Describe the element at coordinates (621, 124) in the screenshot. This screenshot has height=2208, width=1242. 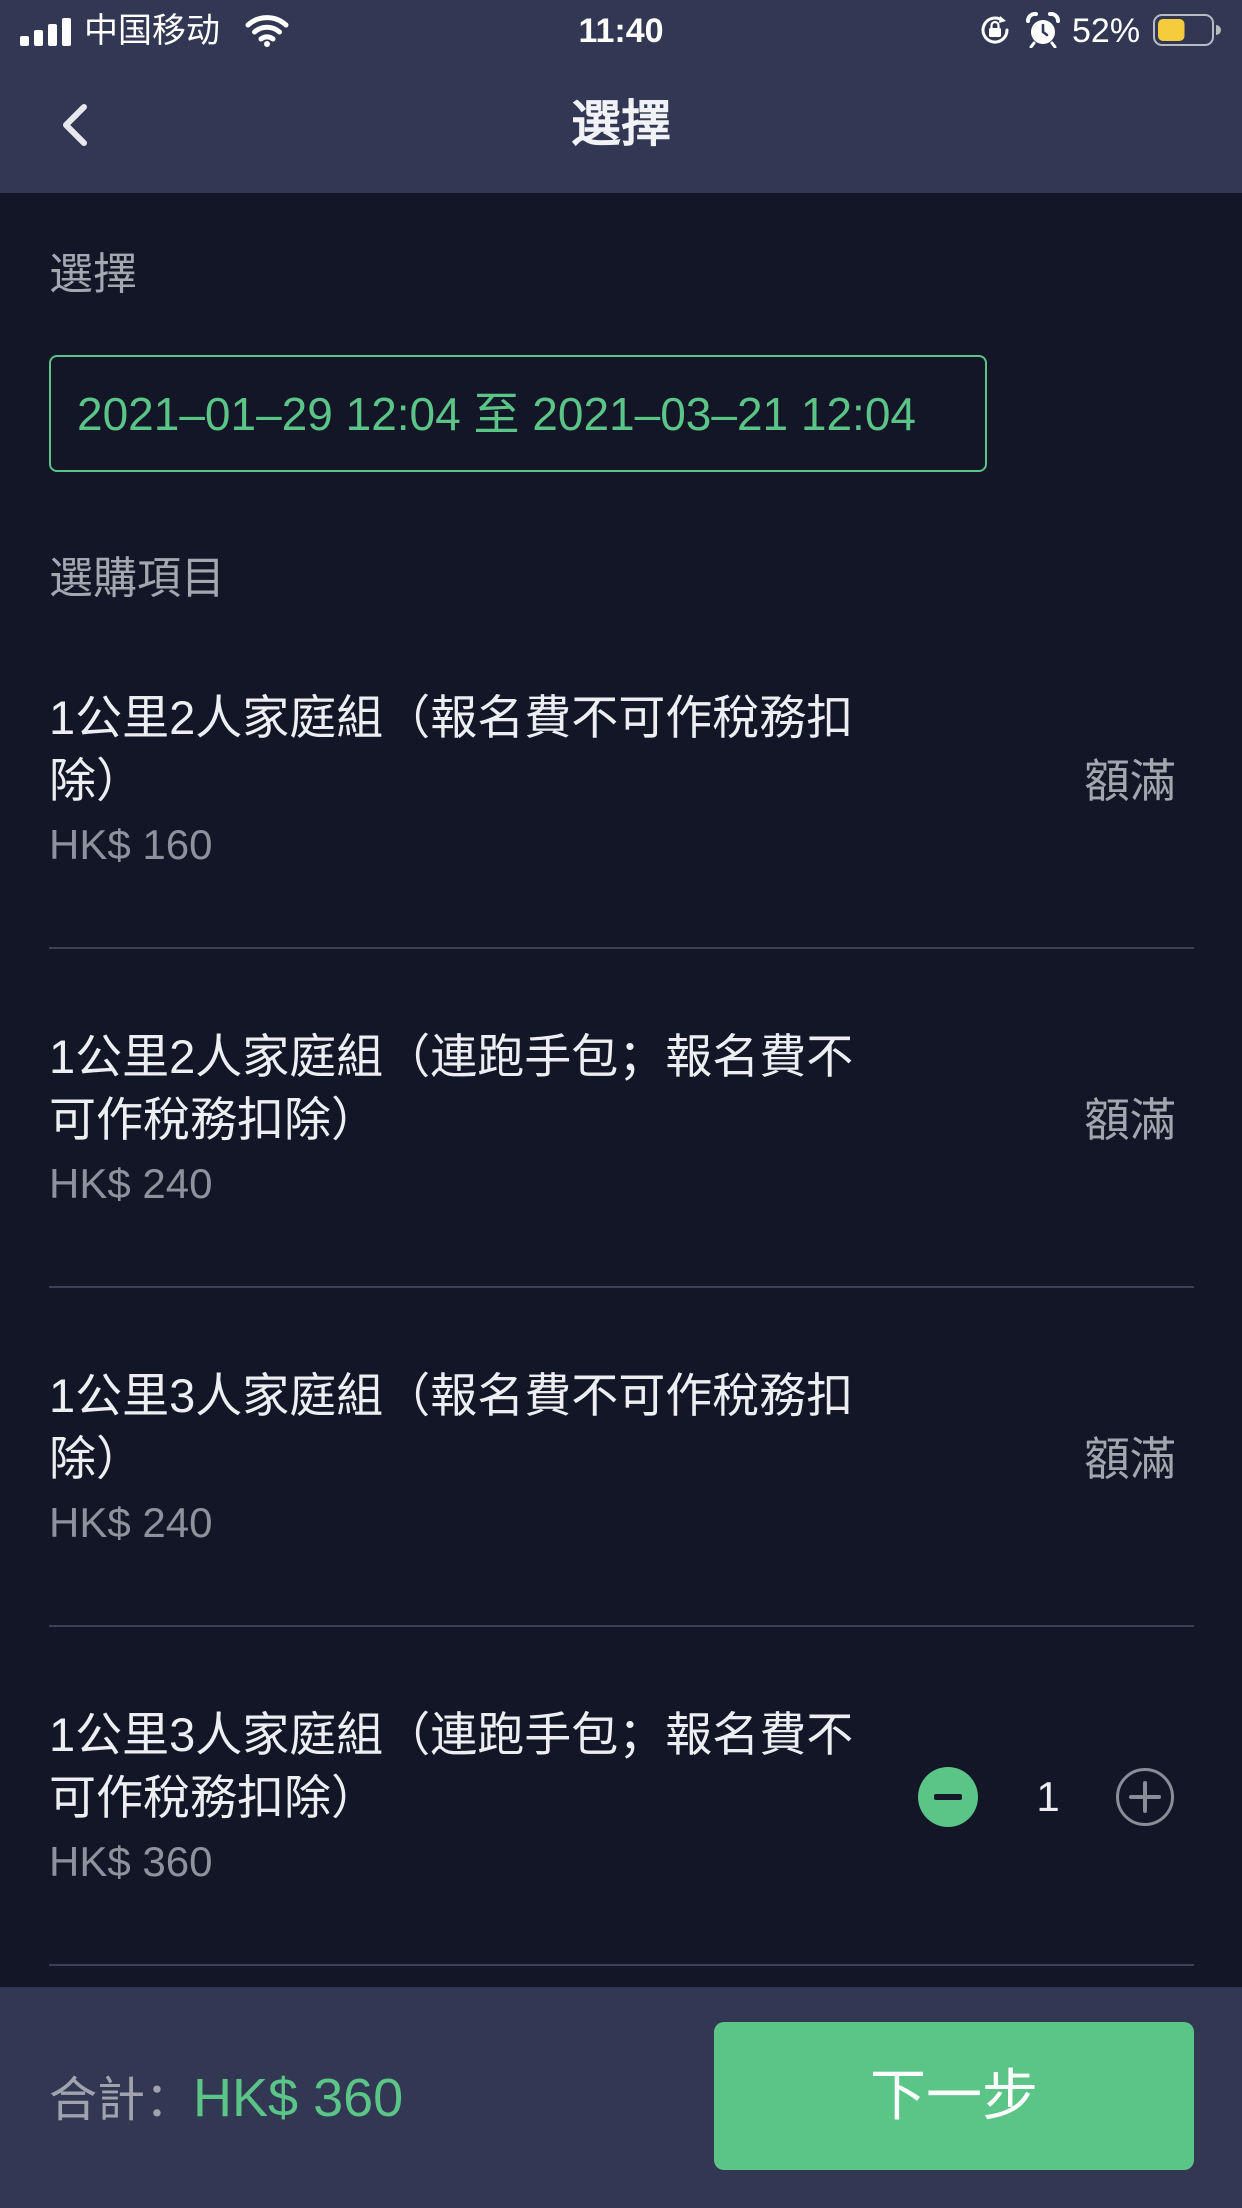
I see `page-title: 選擇` at that location.